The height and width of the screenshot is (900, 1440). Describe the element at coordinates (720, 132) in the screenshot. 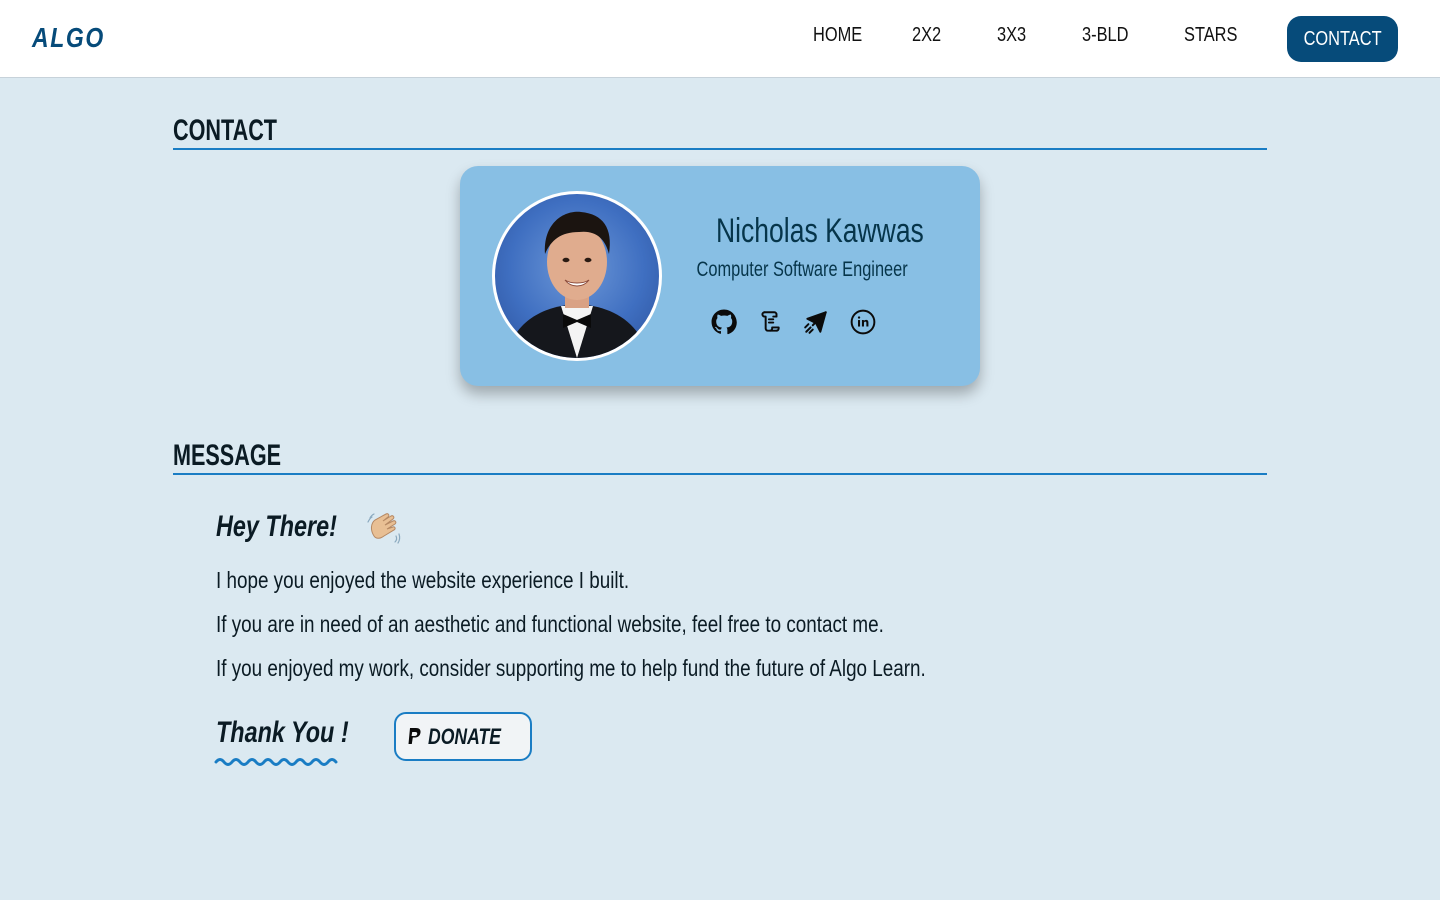

I see `contact-section-header: CONTACT` at that location.